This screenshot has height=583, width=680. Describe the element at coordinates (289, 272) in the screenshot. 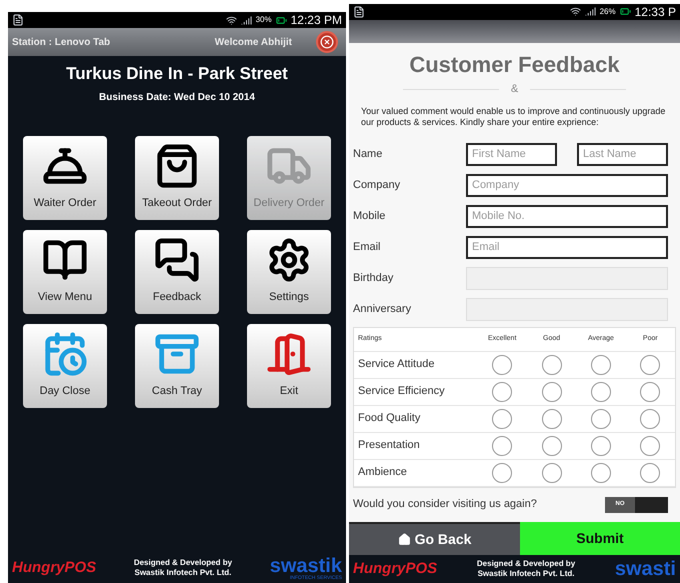

I see `menu-tile: Settings` at that location.